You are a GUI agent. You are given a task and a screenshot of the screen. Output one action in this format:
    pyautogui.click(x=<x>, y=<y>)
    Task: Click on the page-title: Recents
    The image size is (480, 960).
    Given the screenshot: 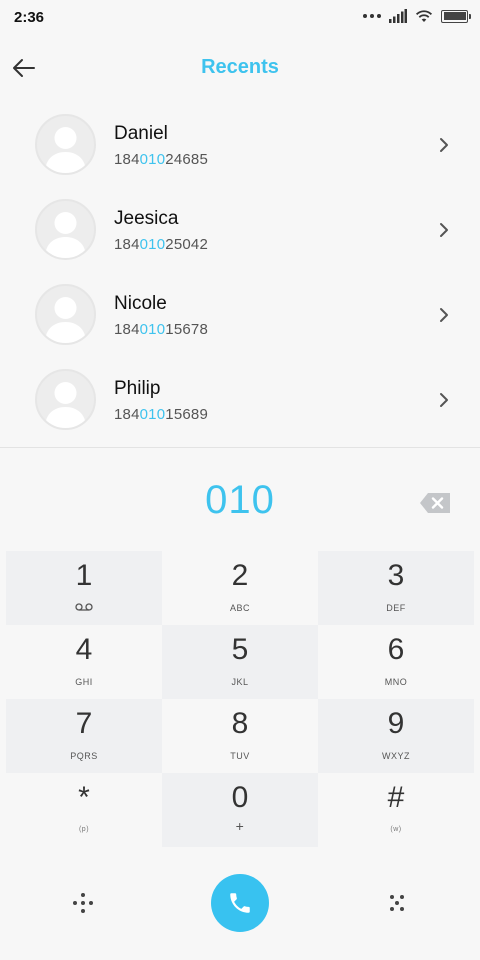 What is the action you would take?
    pyautogui.click(x=240, y=67)
    